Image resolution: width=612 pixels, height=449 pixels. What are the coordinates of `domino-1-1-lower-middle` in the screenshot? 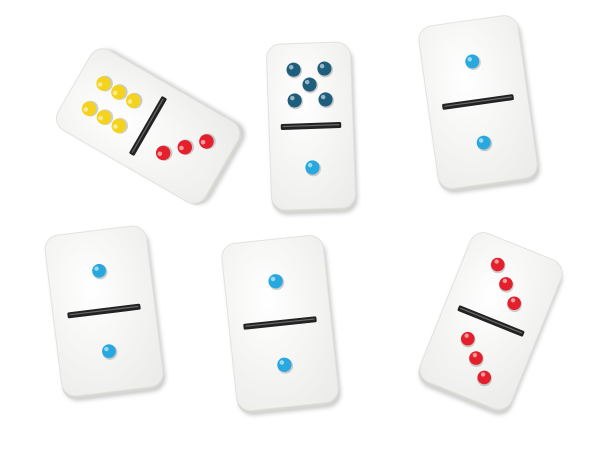 It's located at (281, 325).